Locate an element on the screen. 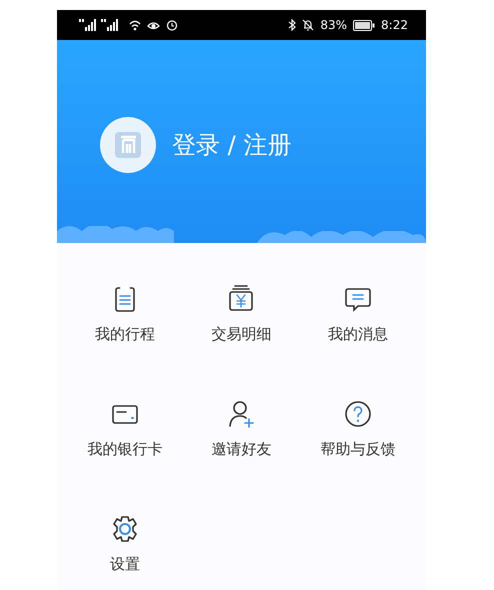 This screenshot has height=590, width=494. clipboard-icon is located at coordinates (125, 299).